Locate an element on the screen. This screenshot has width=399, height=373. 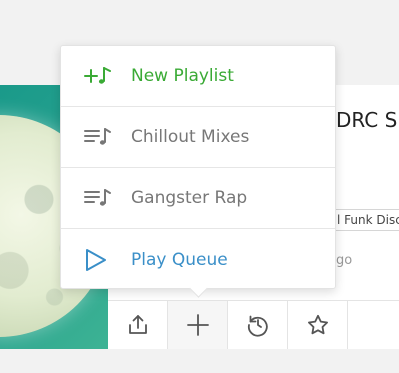
favorite-button is located at coordinates (318, 325).